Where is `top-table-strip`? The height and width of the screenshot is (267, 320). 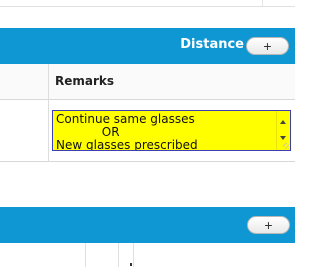
top-table-strip is located at coordinates (147, 3).